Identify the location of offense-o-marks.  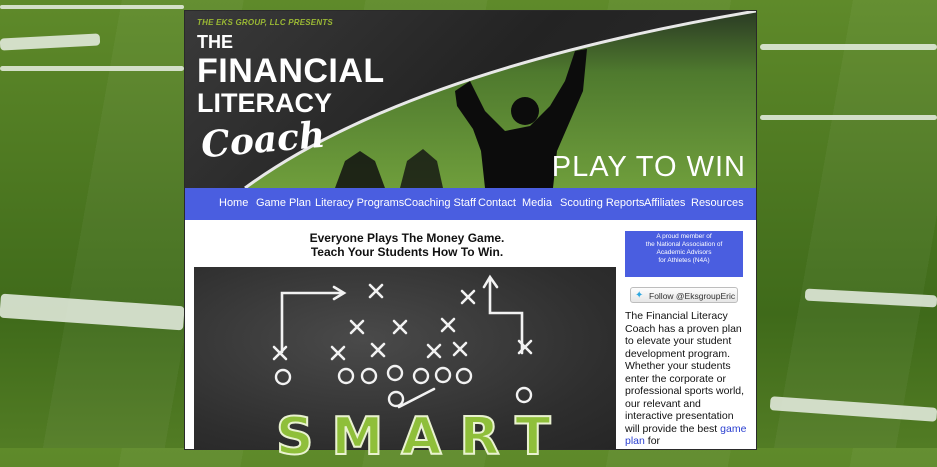
(403, 386).